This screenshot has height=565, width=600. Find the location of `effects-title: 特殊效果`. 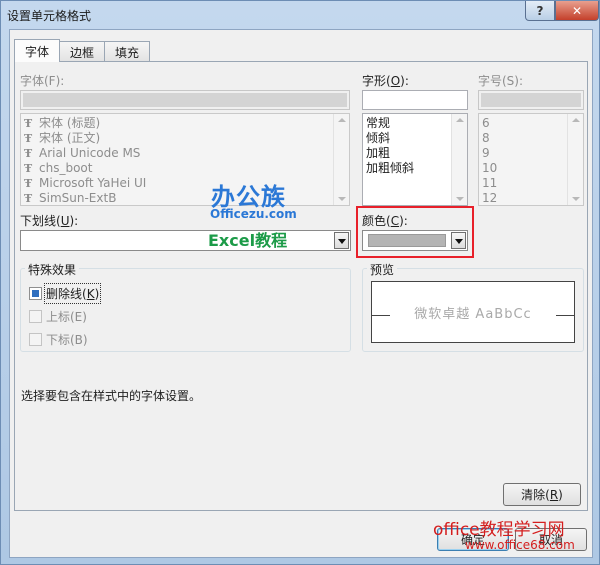

effects-title: 特殊效果 is located at coordinates (52, 269).